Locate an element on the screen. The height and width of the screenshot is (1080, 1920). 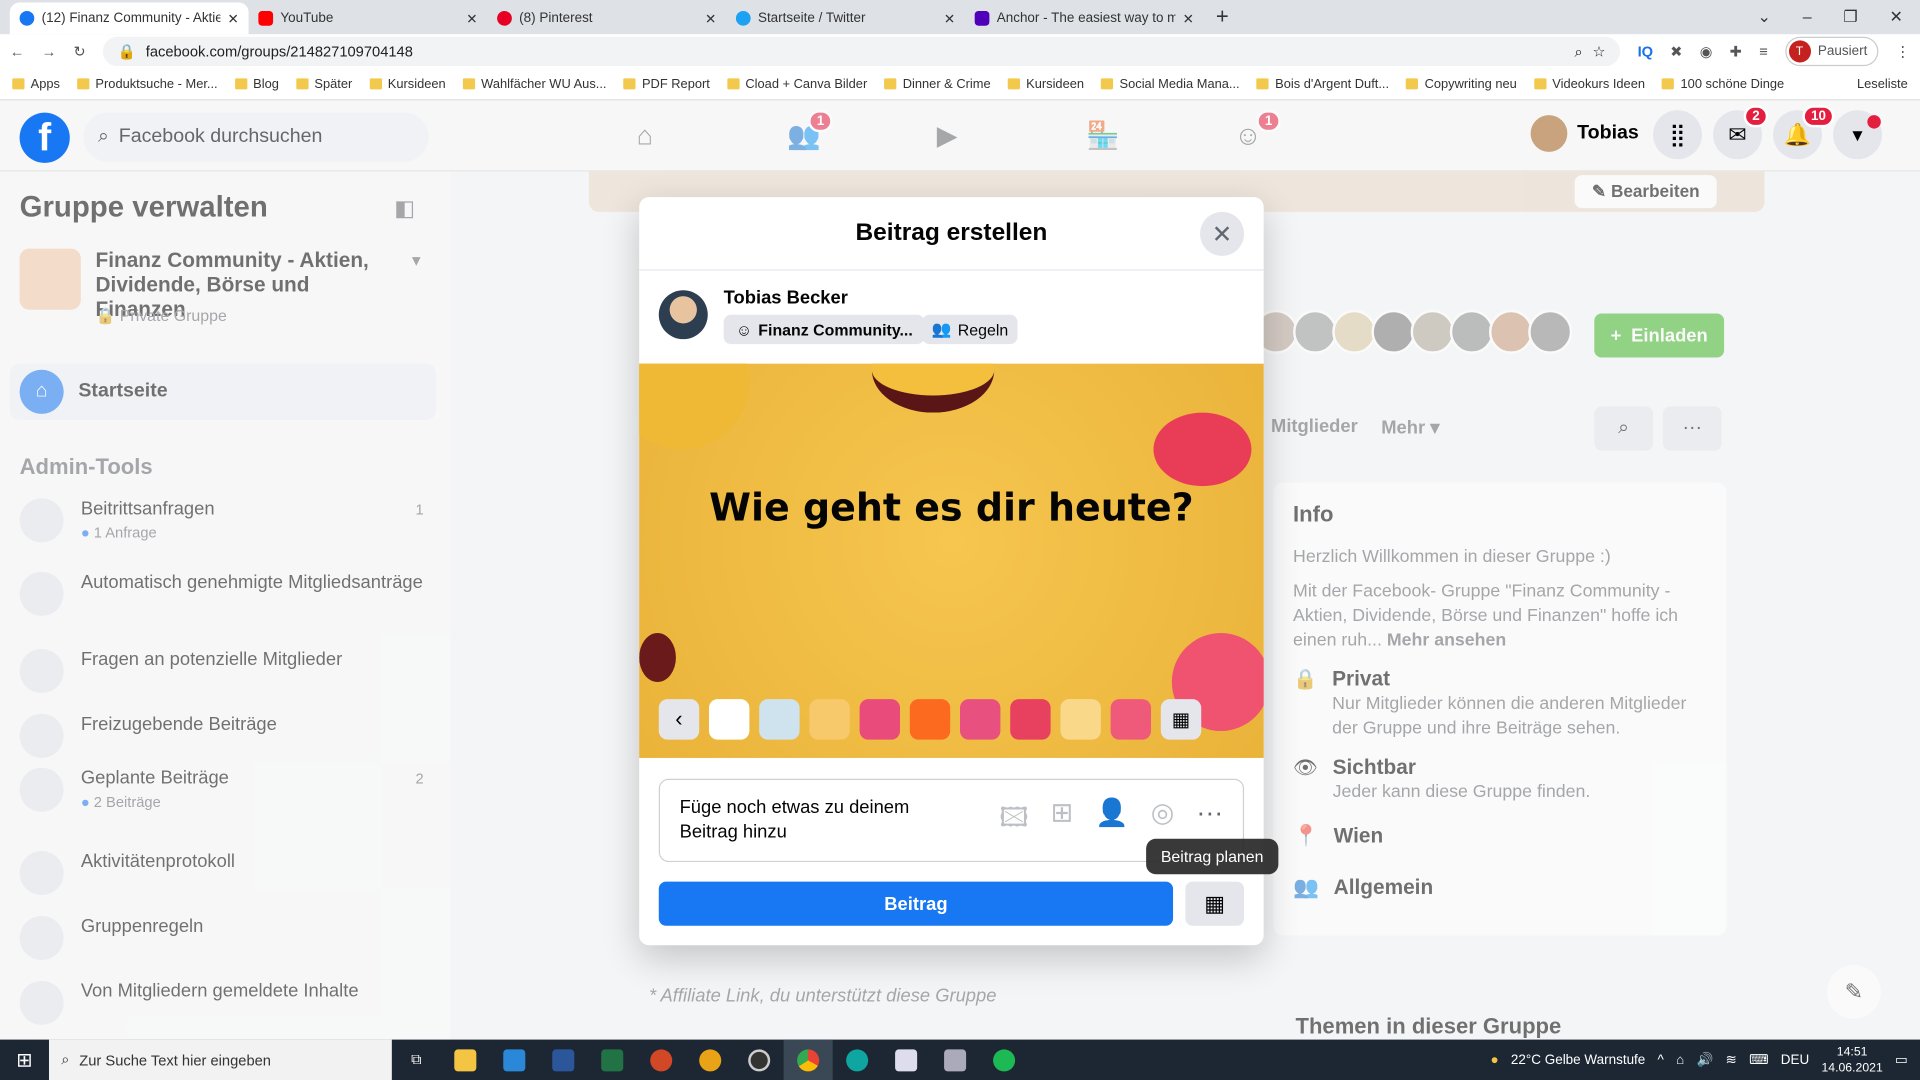
browser-tab: Startseite / Twitter ✕ is located at coordinates (845, 18).